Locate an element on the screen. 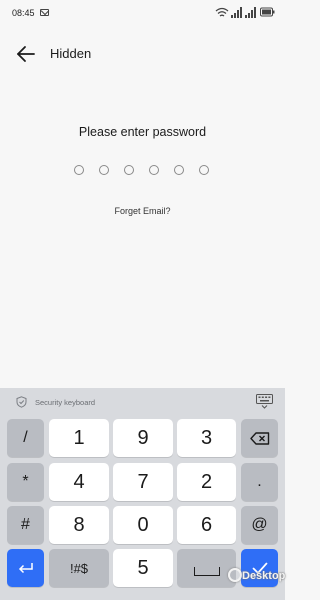 This screenshot has height=600, width=320. key-slash: / is located at coordinates (25, 438).